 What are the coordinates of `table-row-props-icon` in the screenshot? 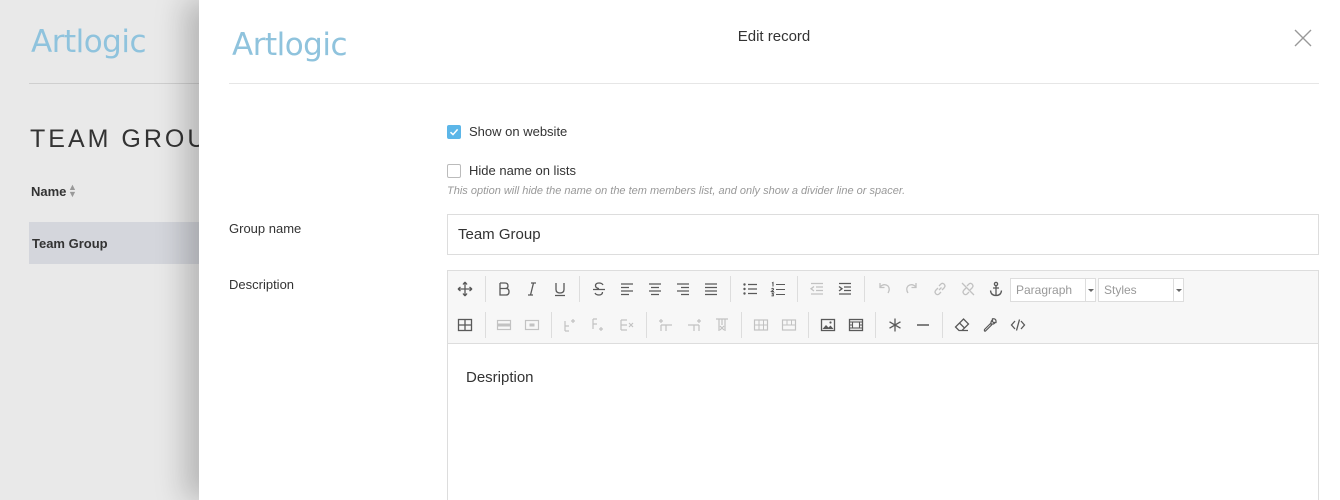 It's located at (504, 325).